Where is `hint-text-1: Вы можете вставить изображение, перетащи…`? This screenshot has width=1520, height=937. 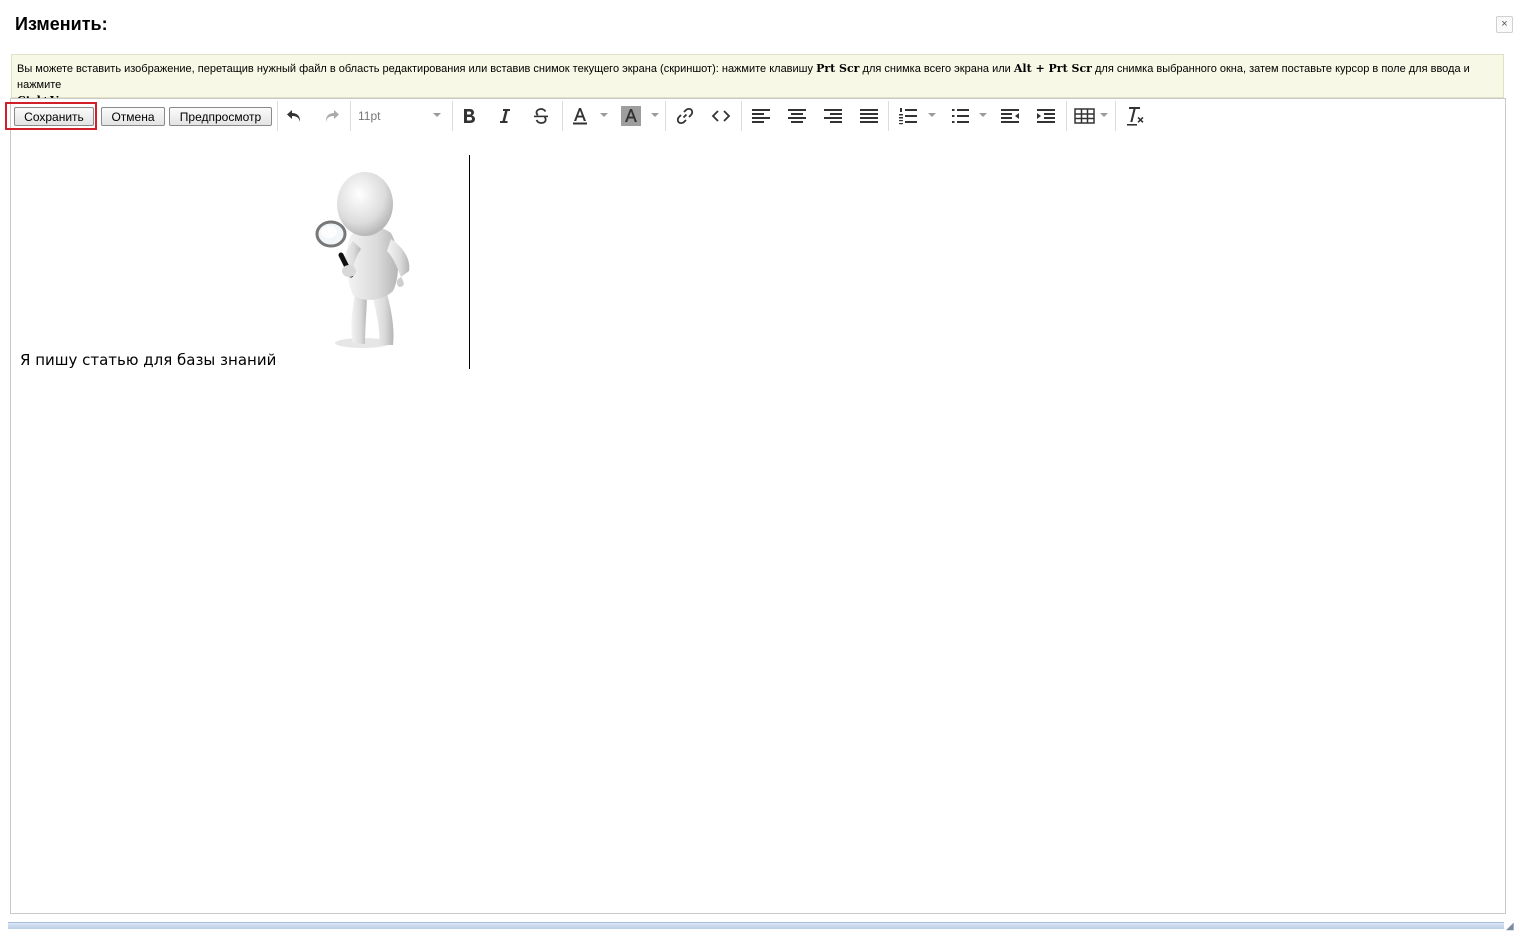 hint-text-1: Вы можете вставить изображение, перетащи… is located at coordinates (417, 69).